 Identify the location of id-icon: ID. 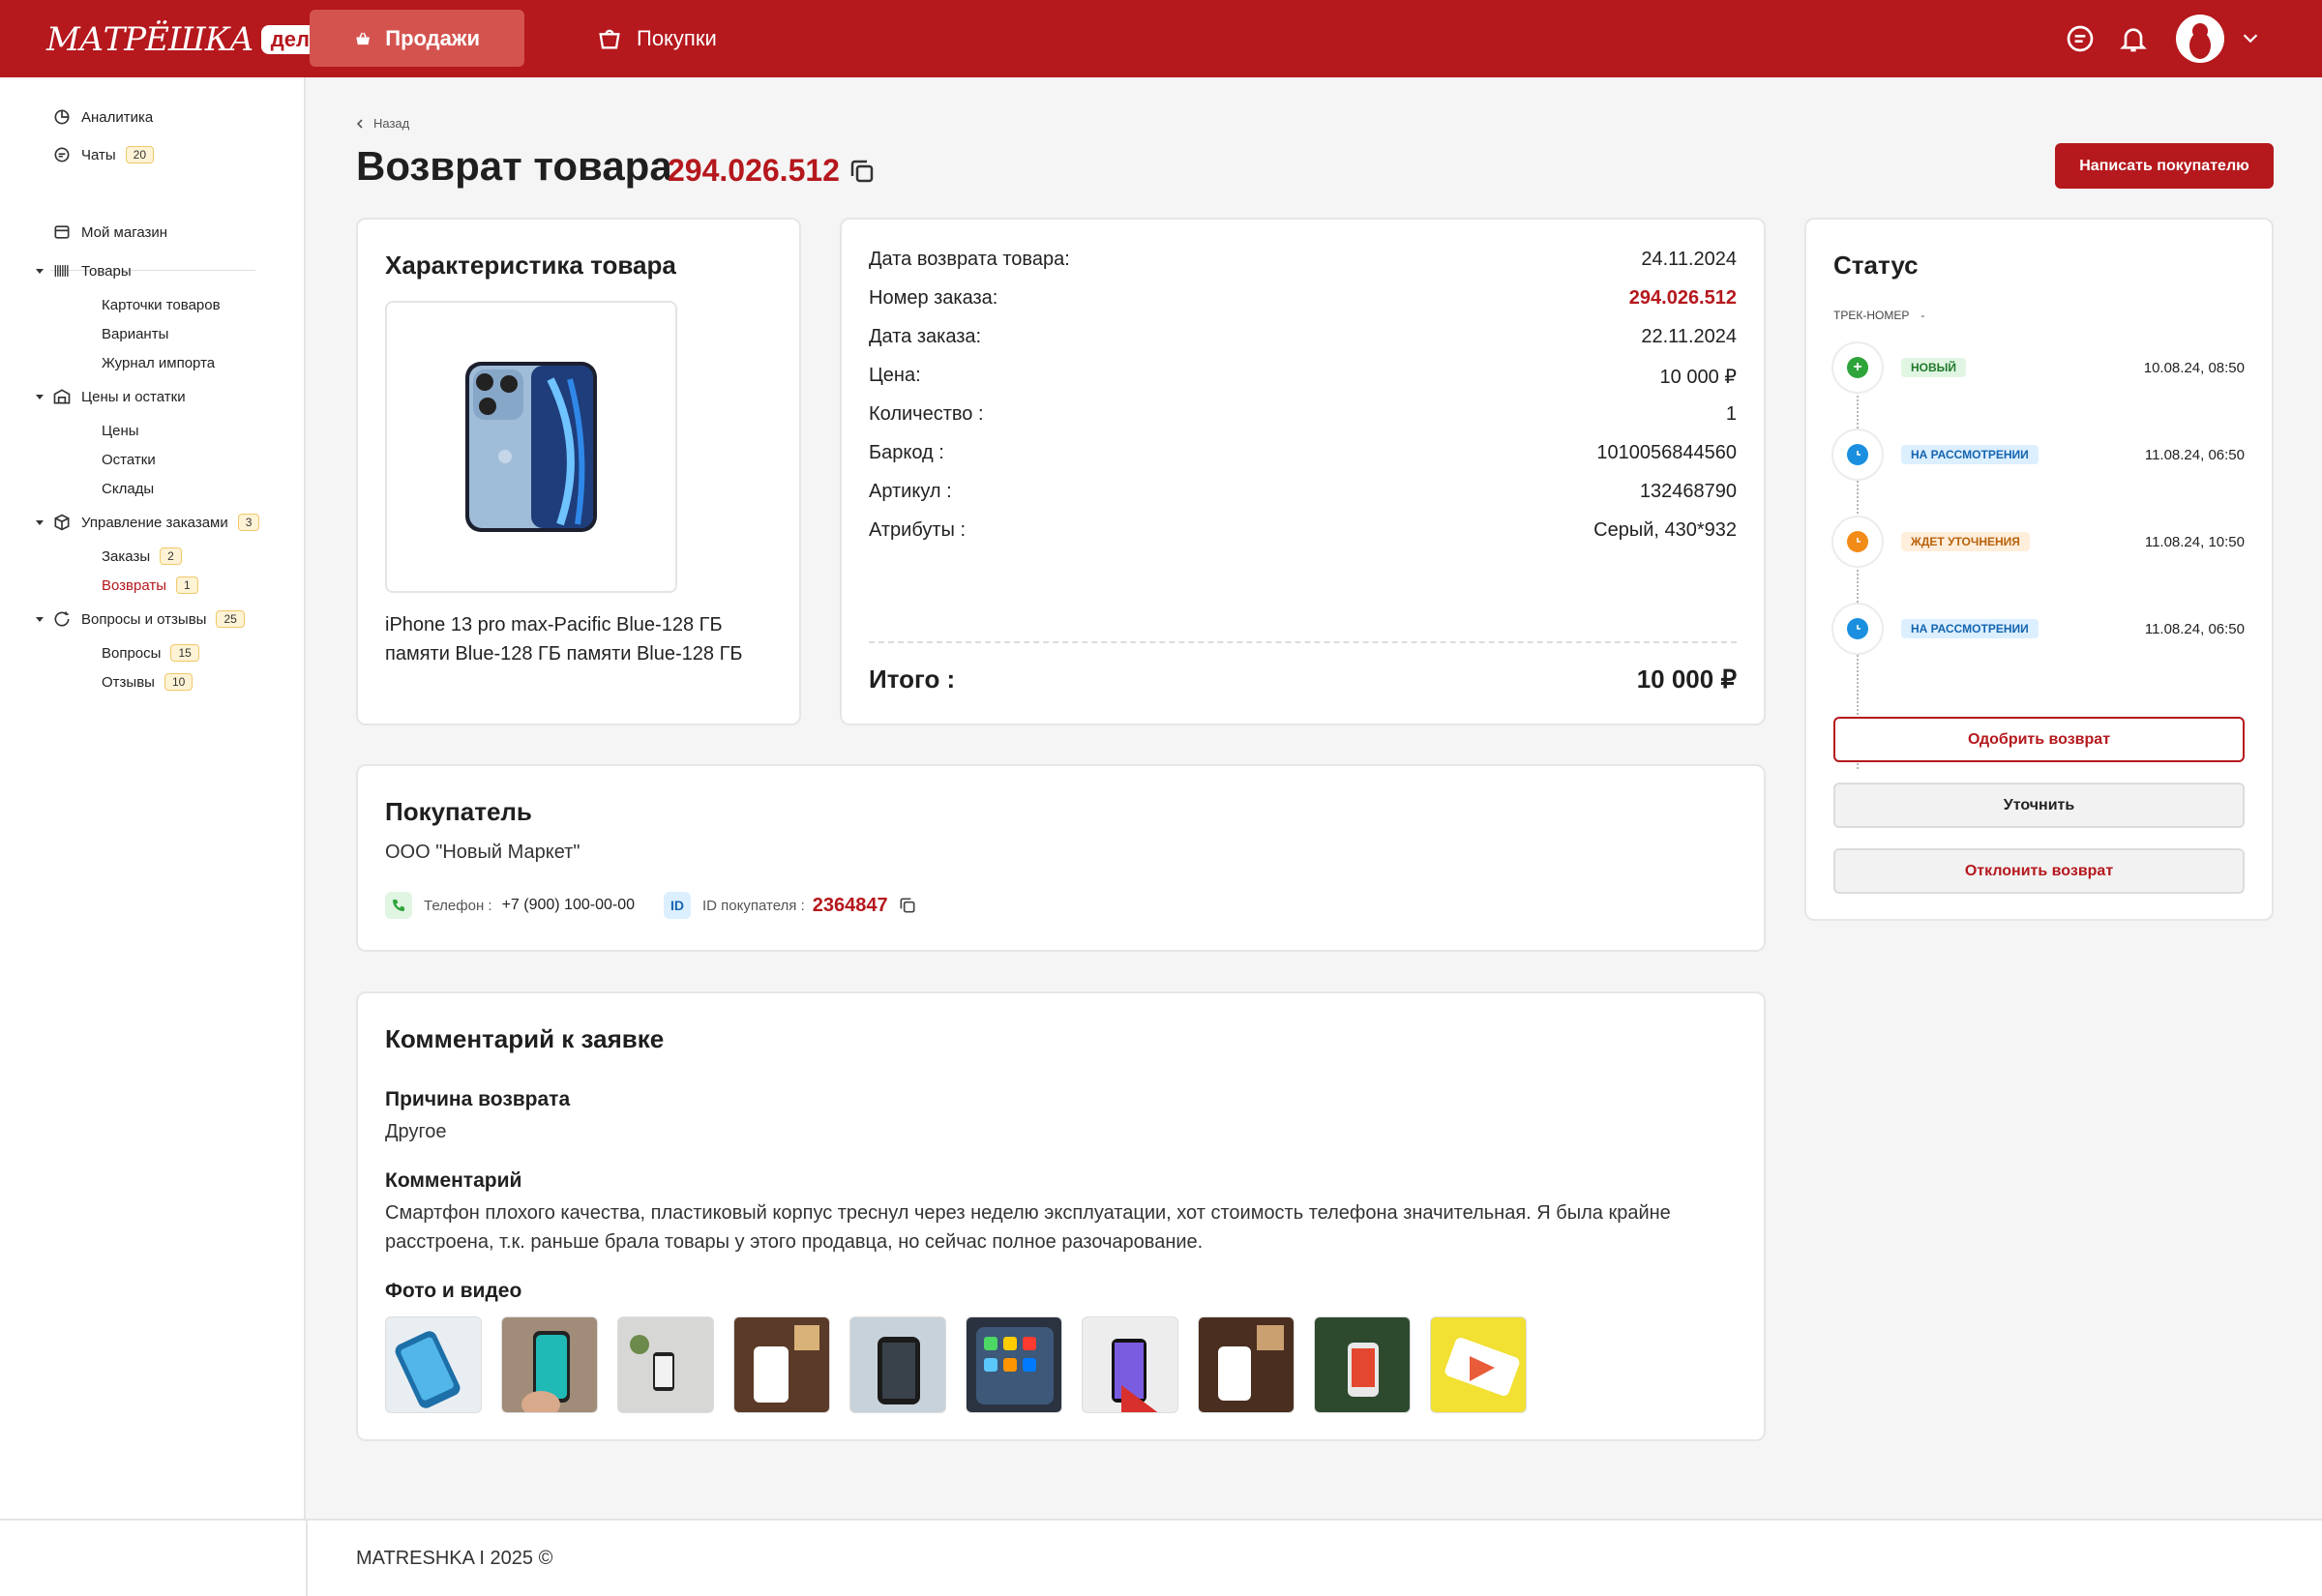
(677, 905).